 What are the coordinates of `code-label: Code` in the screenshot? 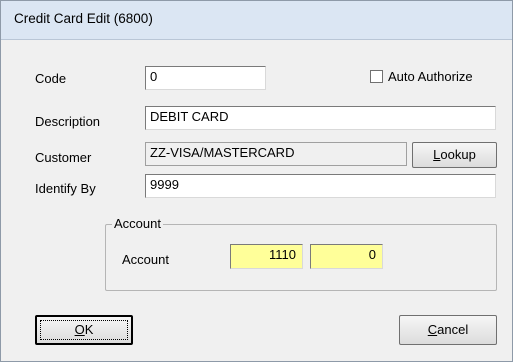 It's located at (51, 78).